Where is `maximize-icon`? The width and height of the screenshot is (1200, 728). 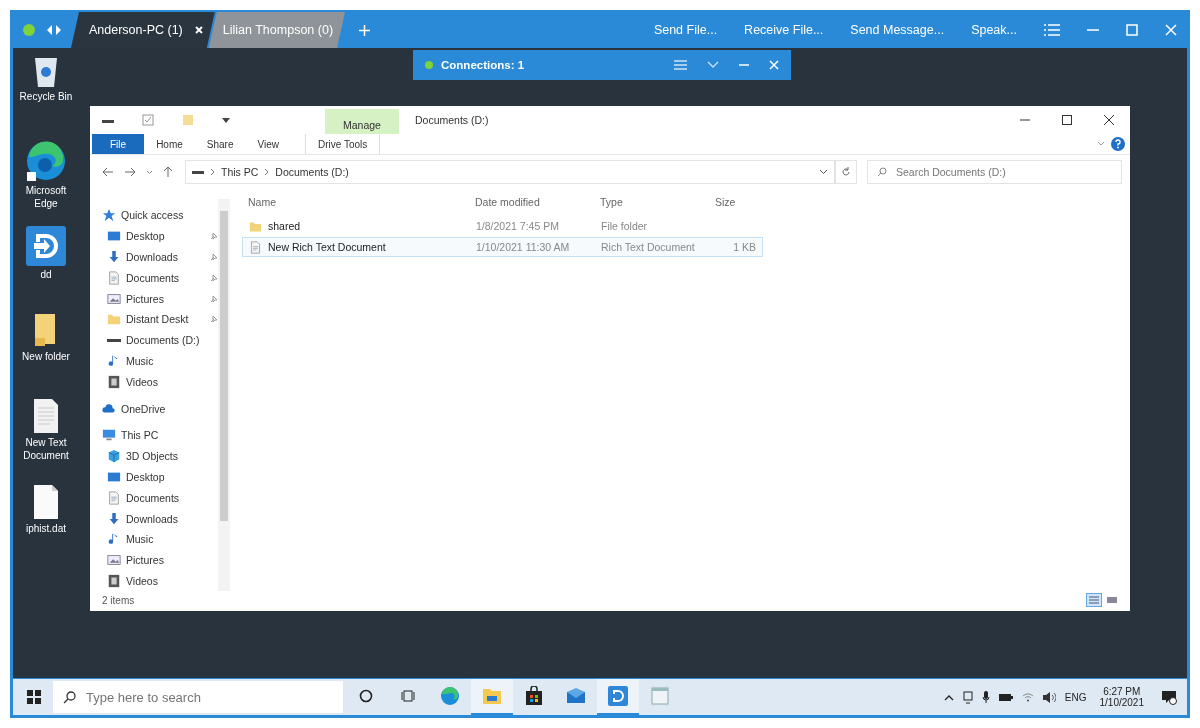 maximize-icon is located at coordinates (1067, 120).